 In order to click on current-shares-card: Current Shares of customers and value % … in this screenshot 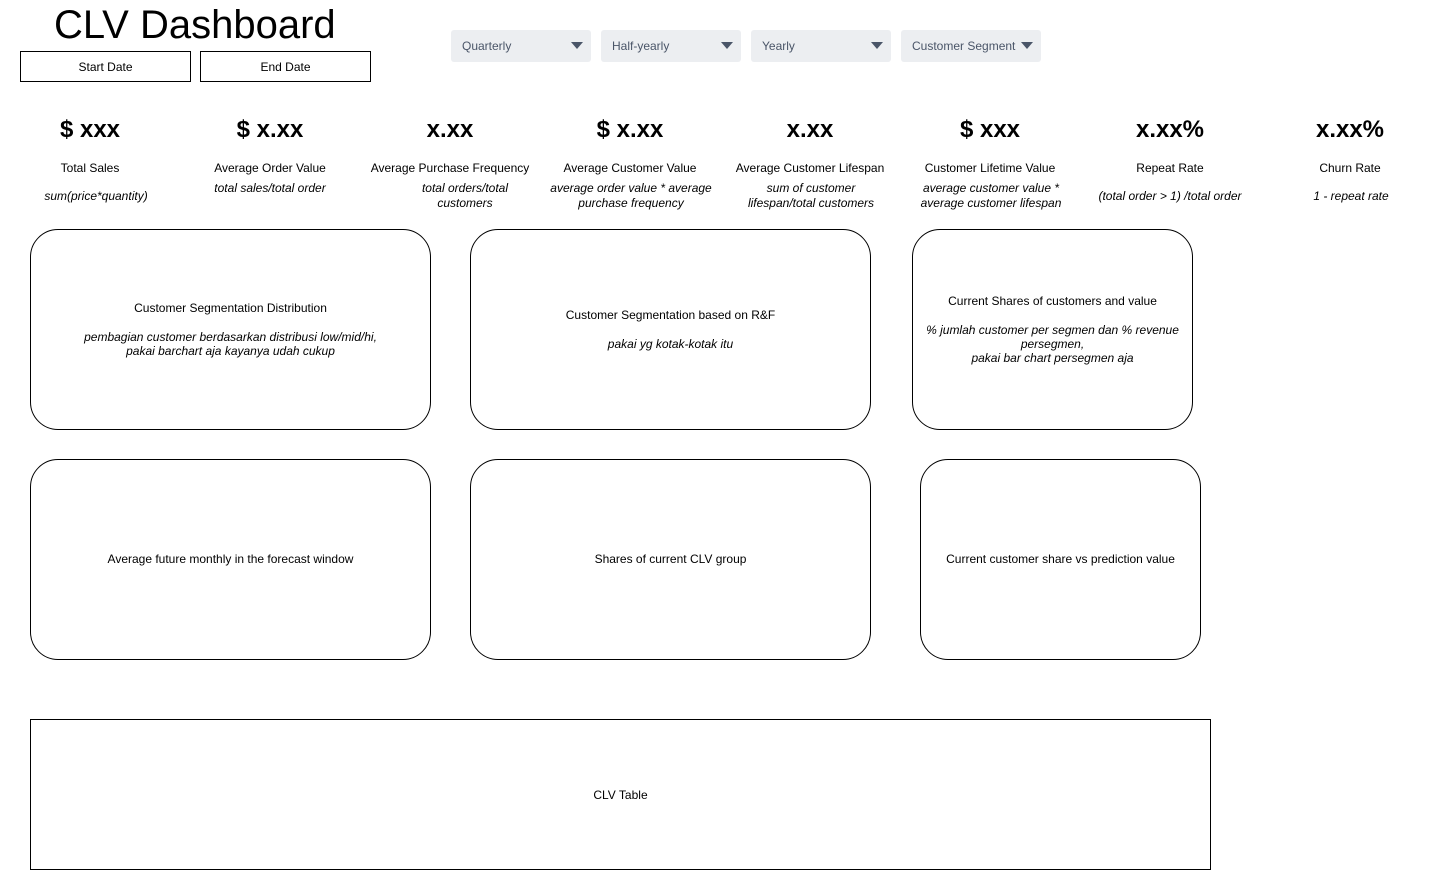, I will do `click(1052, 329)`.